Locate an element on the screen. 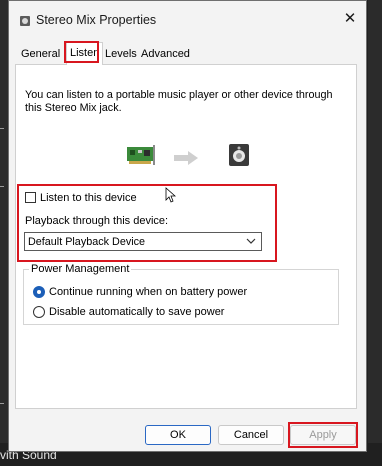 The height and width of the screenshot is (466, 382). tab-strip: General Listen Levels Advanced is located at coordinates (187, 53).